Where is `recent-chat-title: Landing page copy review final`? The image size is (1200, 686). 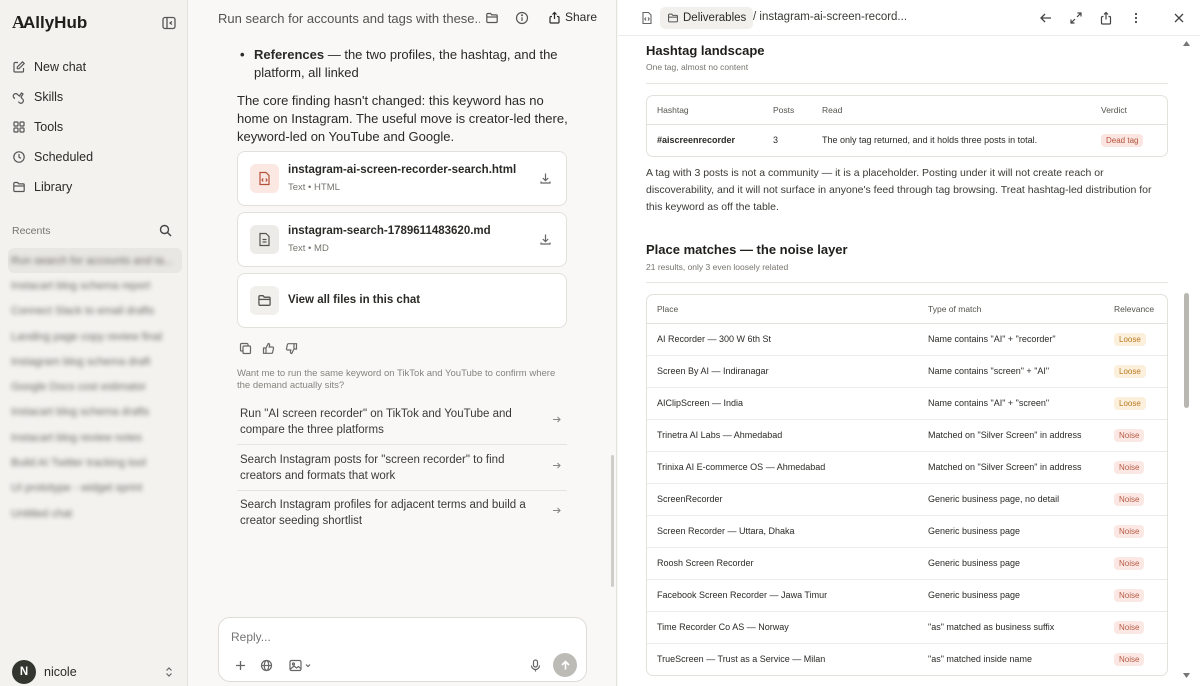 recent-chat-title: Landing page copy review final is located at coordinates (87, 336).